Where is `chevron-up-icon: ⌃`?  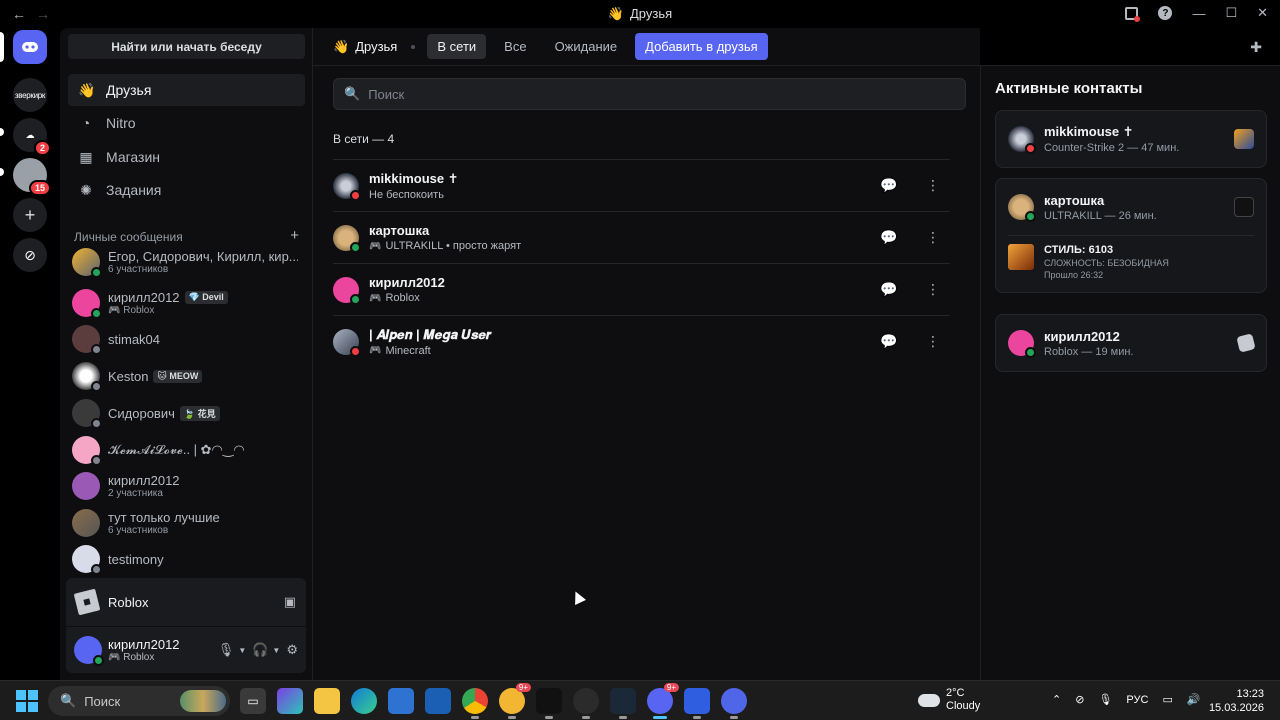 chevron-up-icon: ⌃ is located at coordinates (1056, 699).